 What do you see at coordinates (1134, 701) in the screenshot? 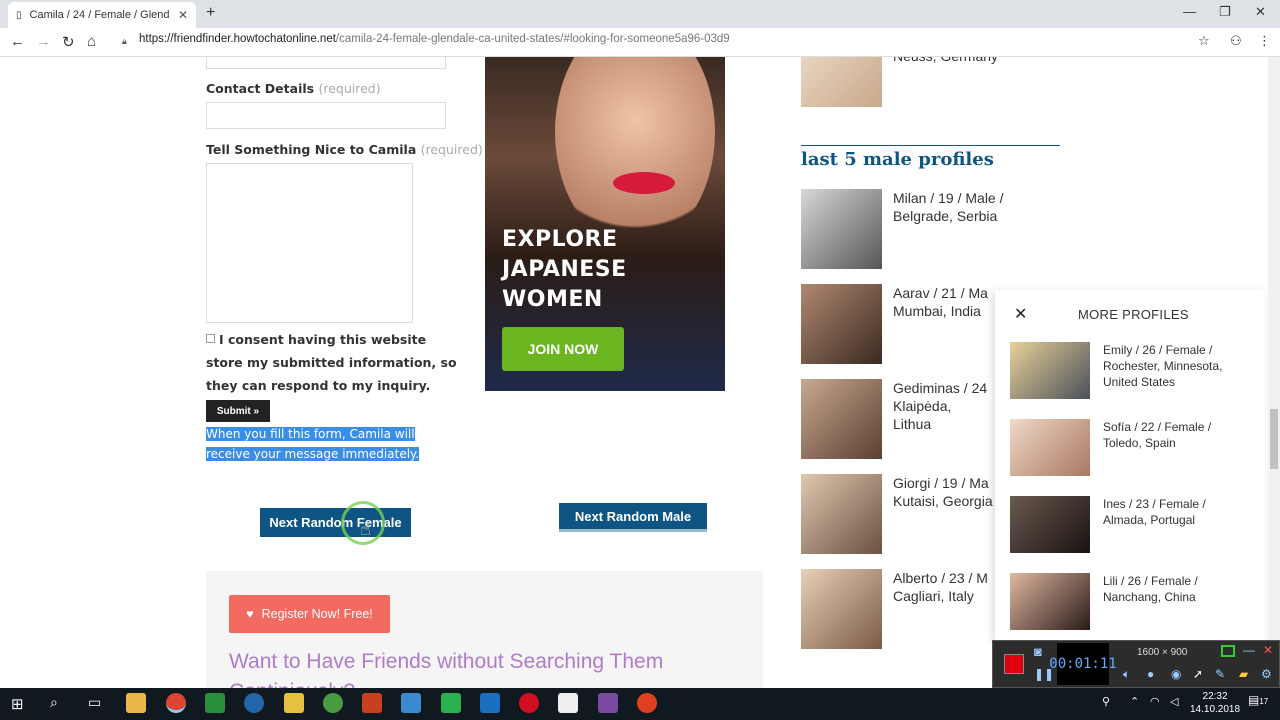
I see `chevron-up-icon: ⌃` at bounding box center [1134, 701].